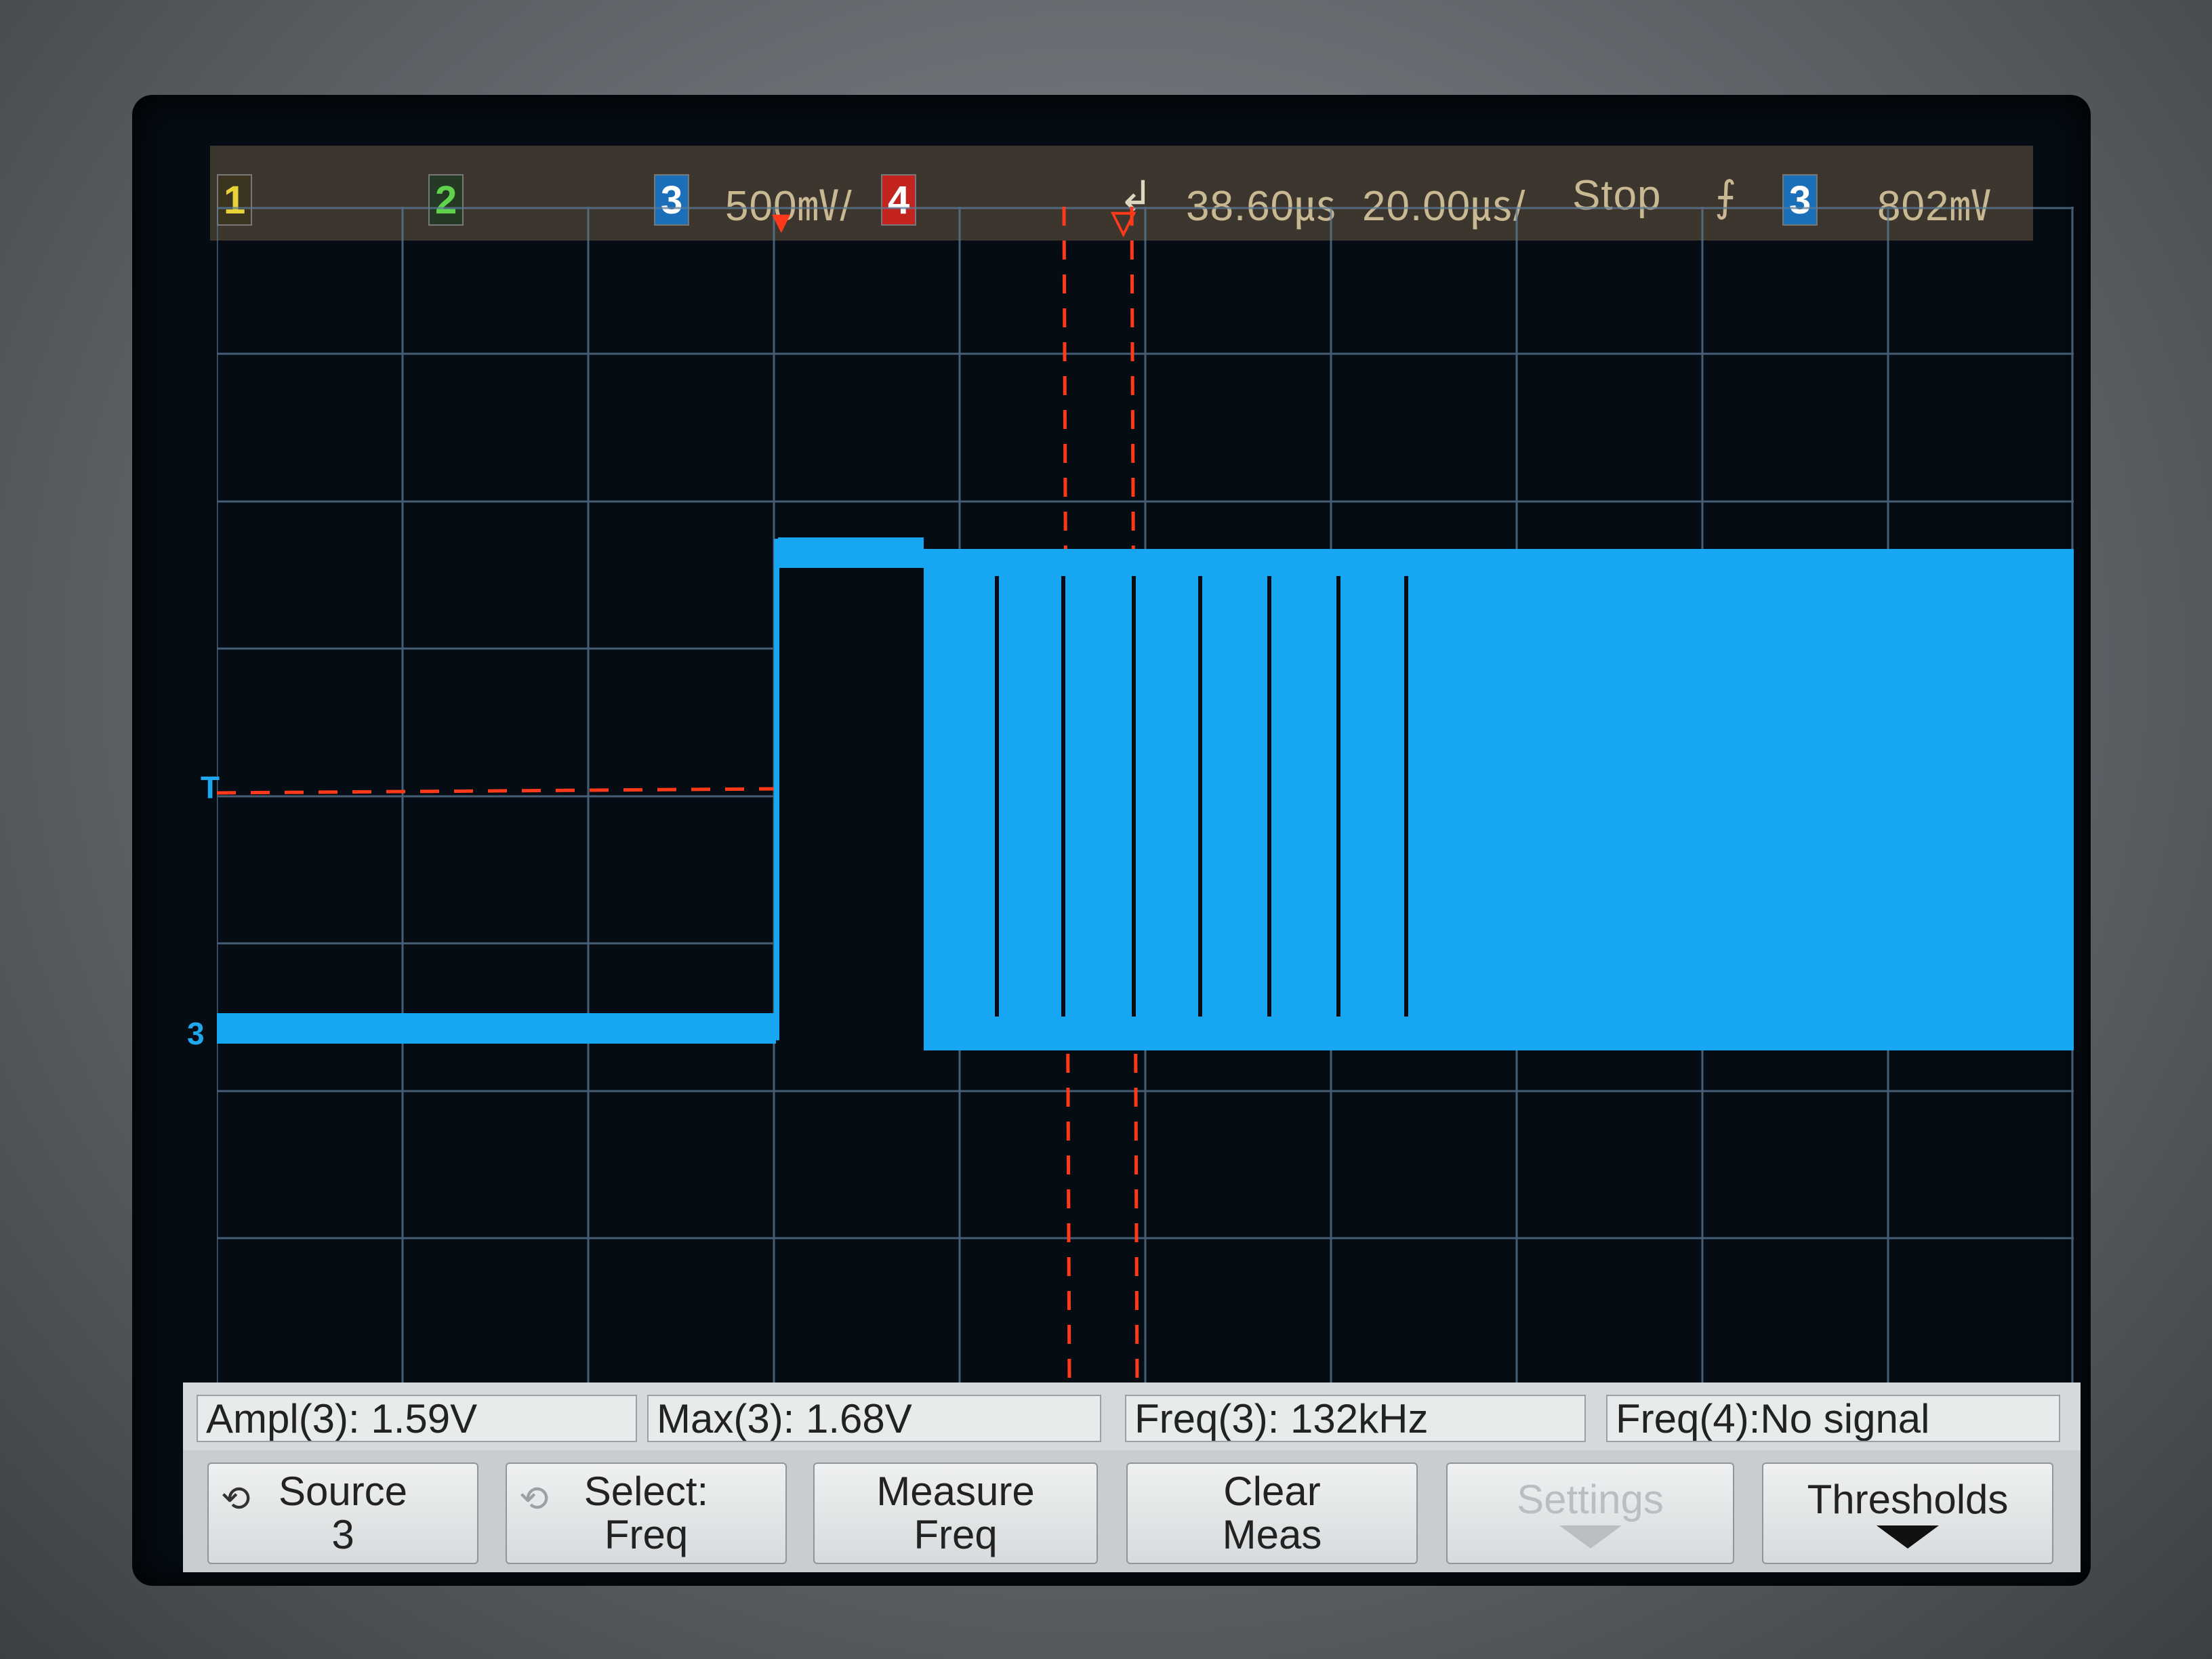  I want to click on softkey-select-line2: Freq, so click(646, 1534).